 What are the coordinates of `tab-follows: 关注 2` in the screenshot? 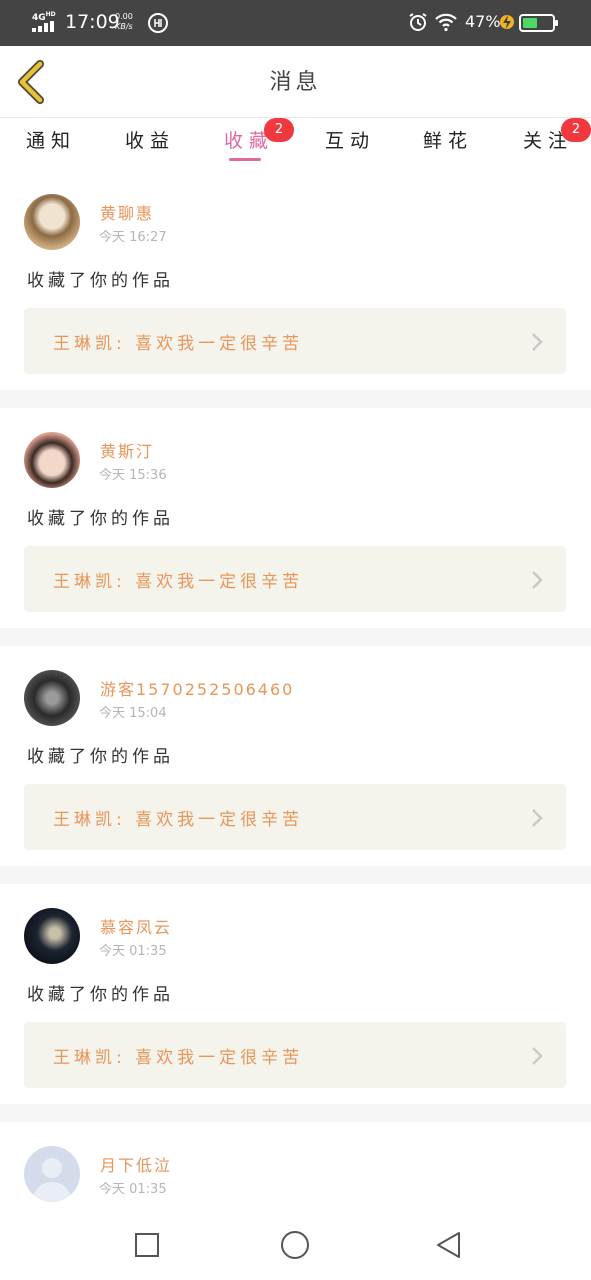 It's located at (557, 135).